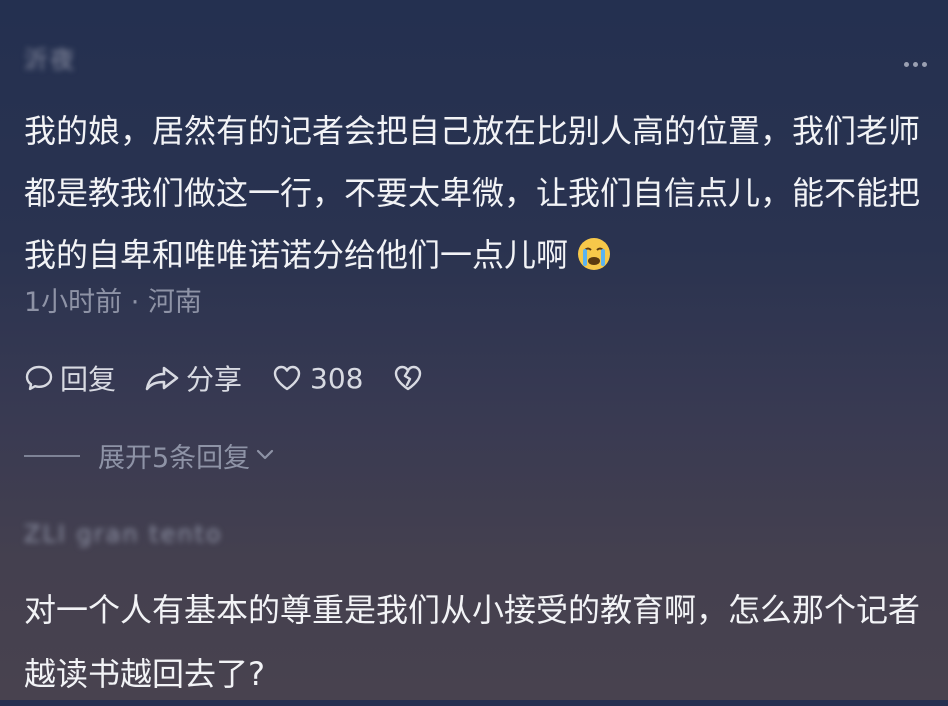 The image size is (948, 706). What do you see at coordinates (50, 57) in the screenshot?
I see `comment-username: 沂夜` at bounding box center [50, 57].